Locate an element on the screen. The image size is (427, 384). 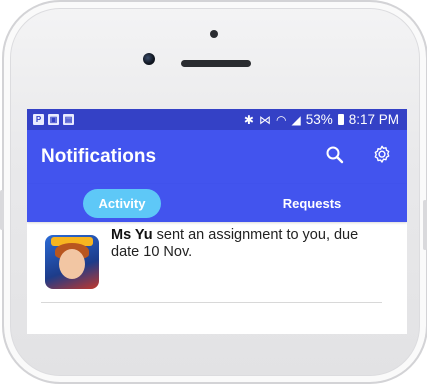
app-bar-actions is located at coordinates (359, 157).